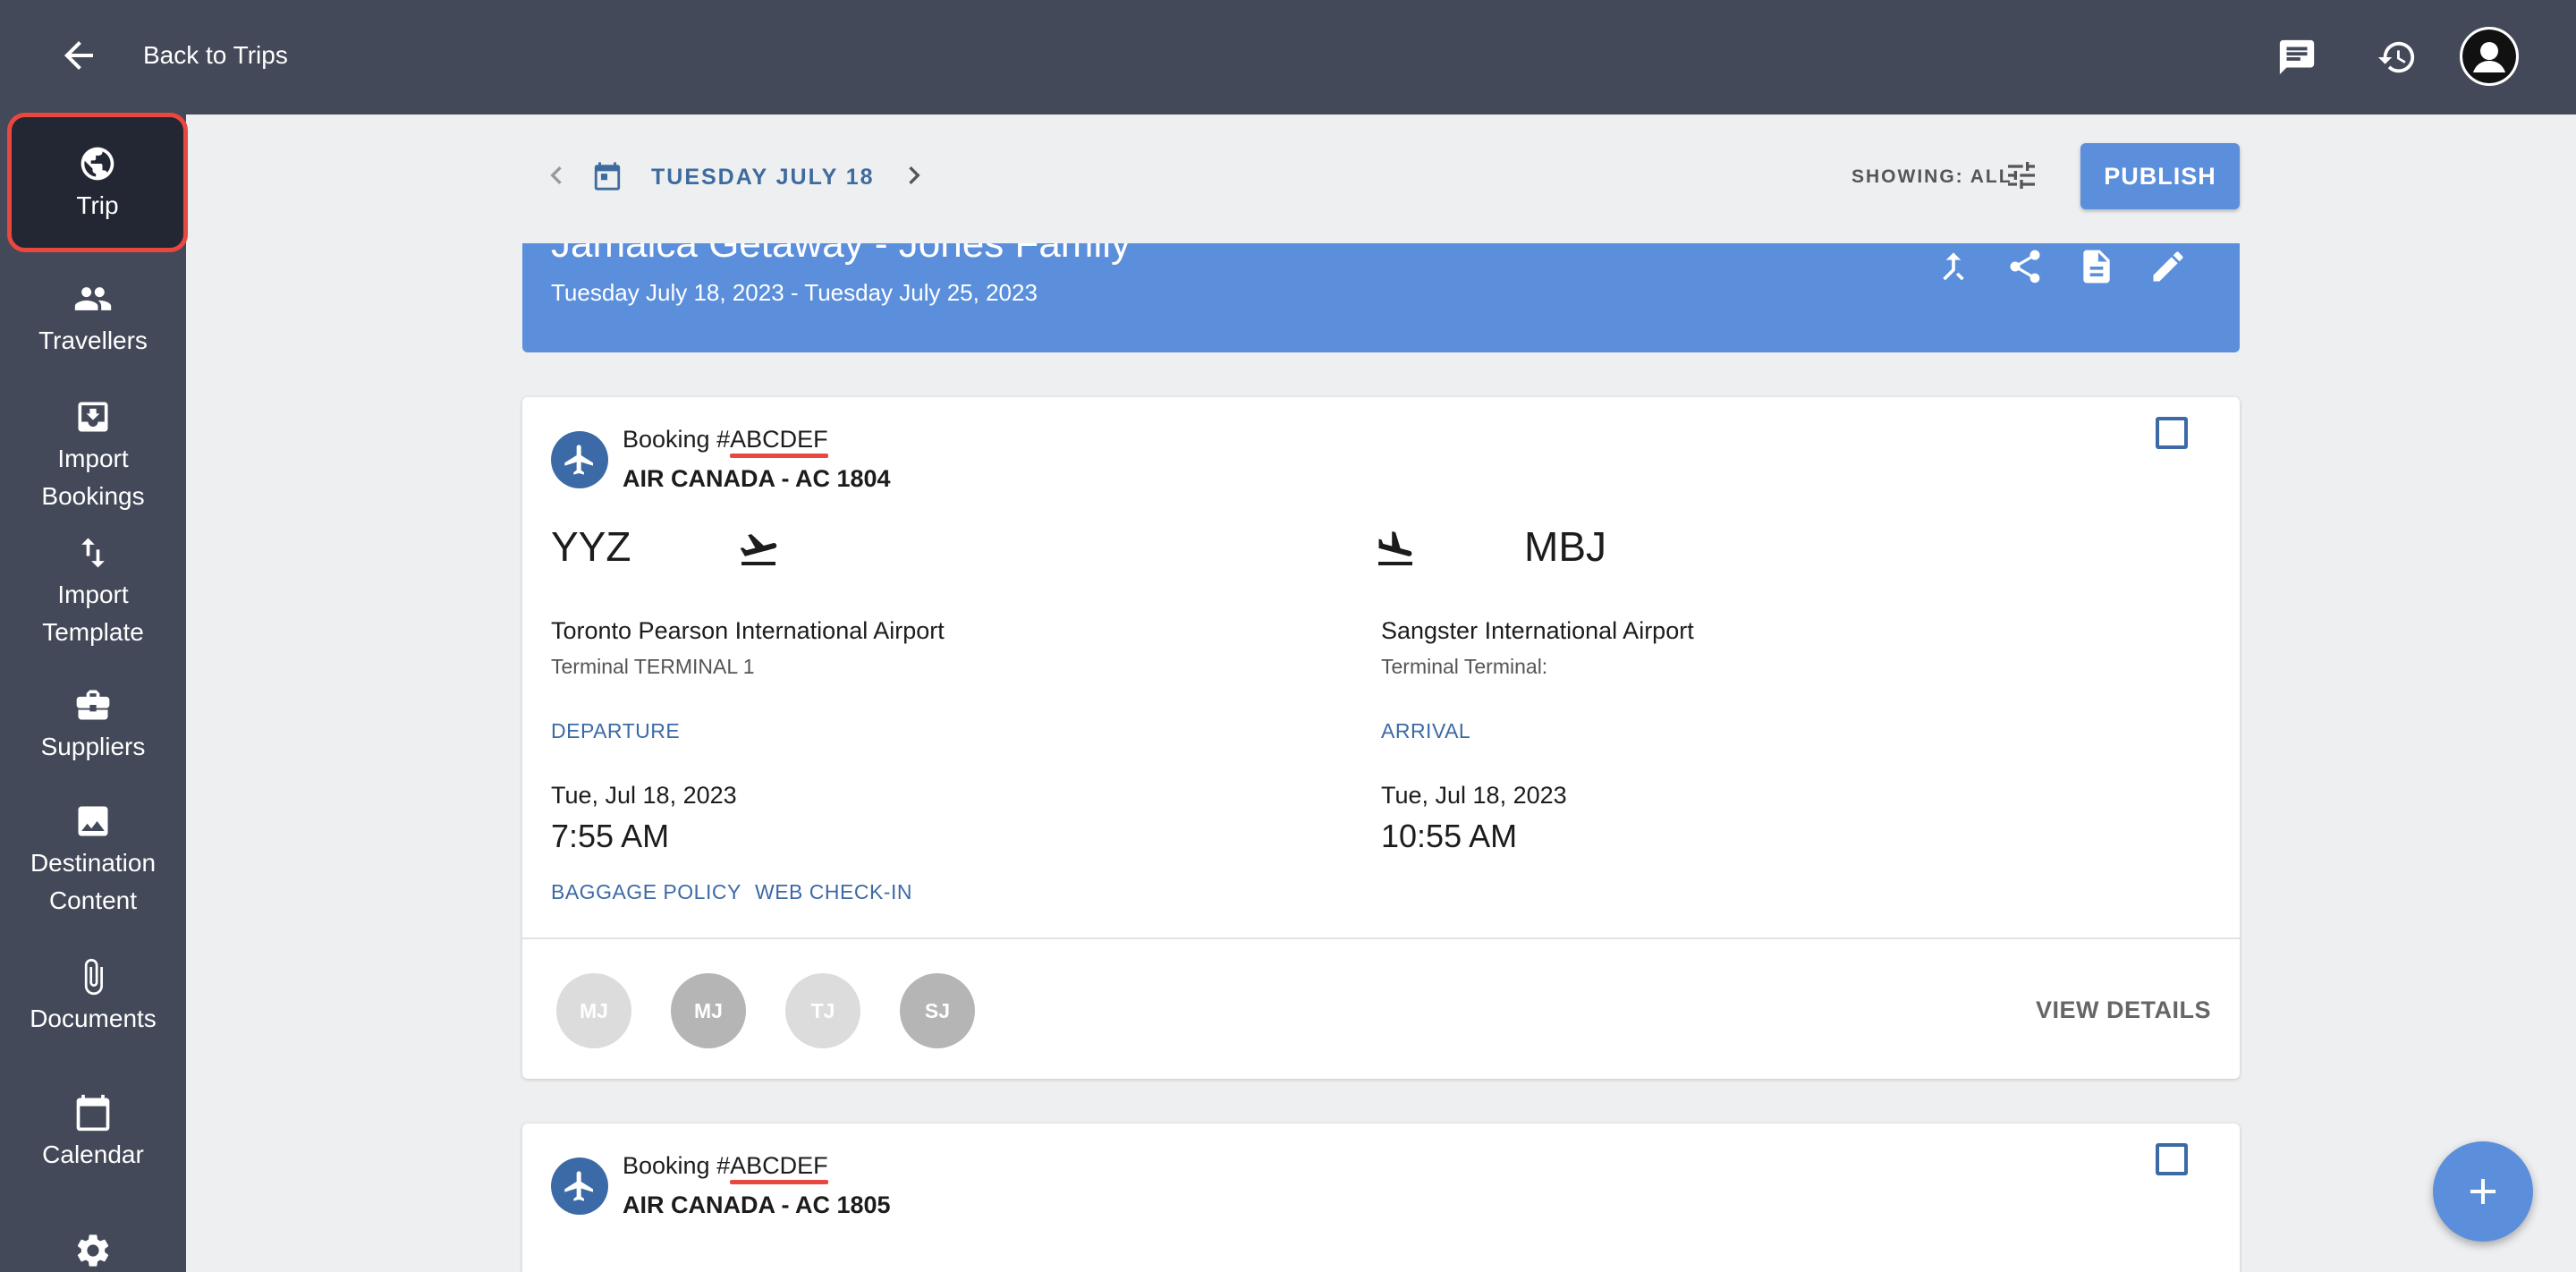 The width and height of the screenshot is (2576, 1272). What do you see at coordinates (757, 1204) in the screenshot?
I see `airline-flight: AIR CANADA - AC 1805` at bounding box center [757, 1204].